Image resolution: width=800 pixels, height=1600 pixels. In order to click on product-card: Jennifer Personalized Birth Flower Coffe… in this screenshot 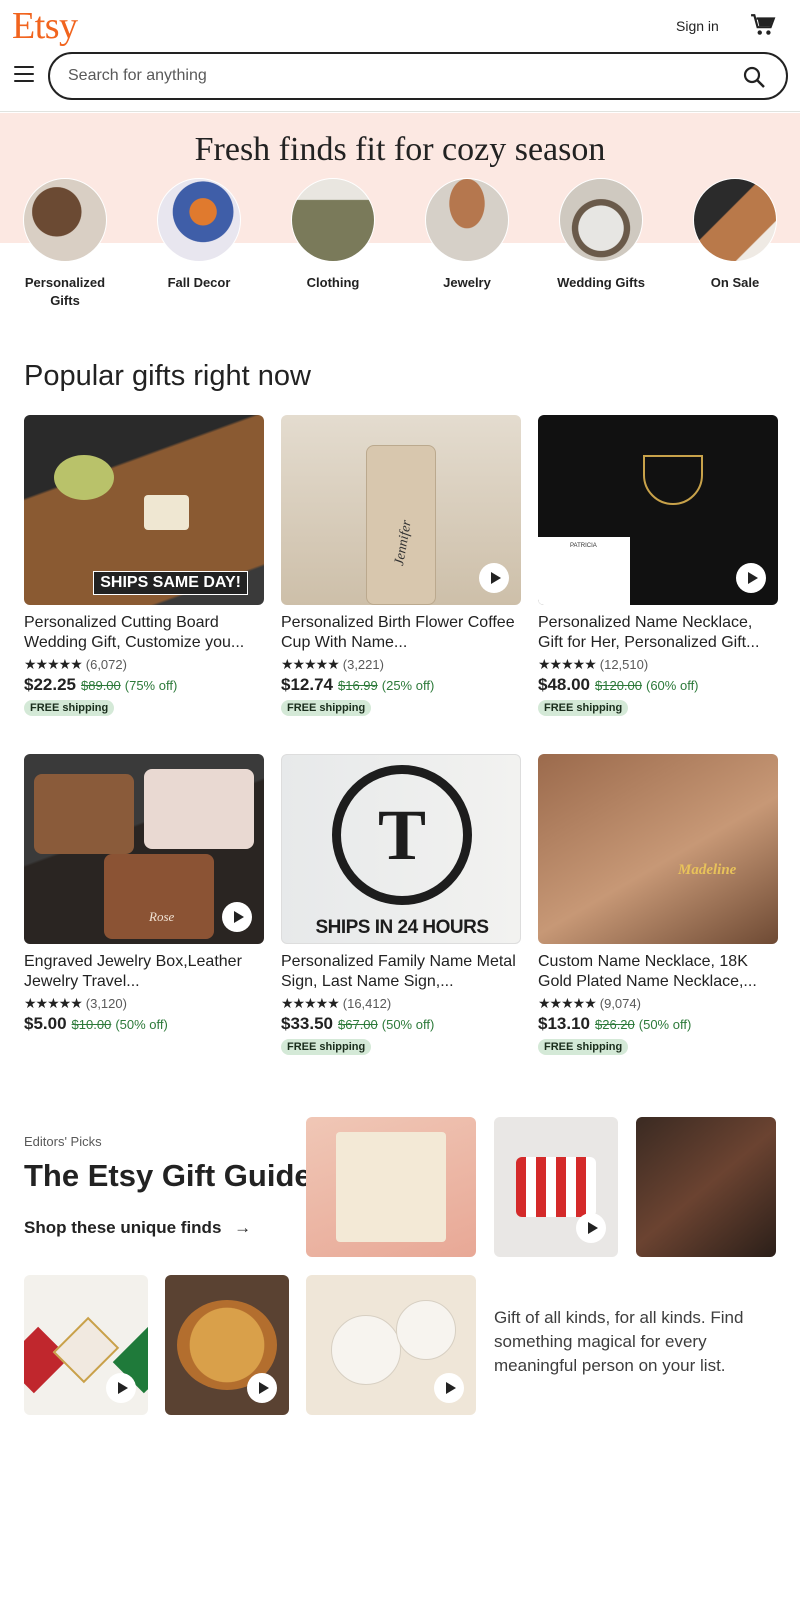, I will do `click(401, 565)`.